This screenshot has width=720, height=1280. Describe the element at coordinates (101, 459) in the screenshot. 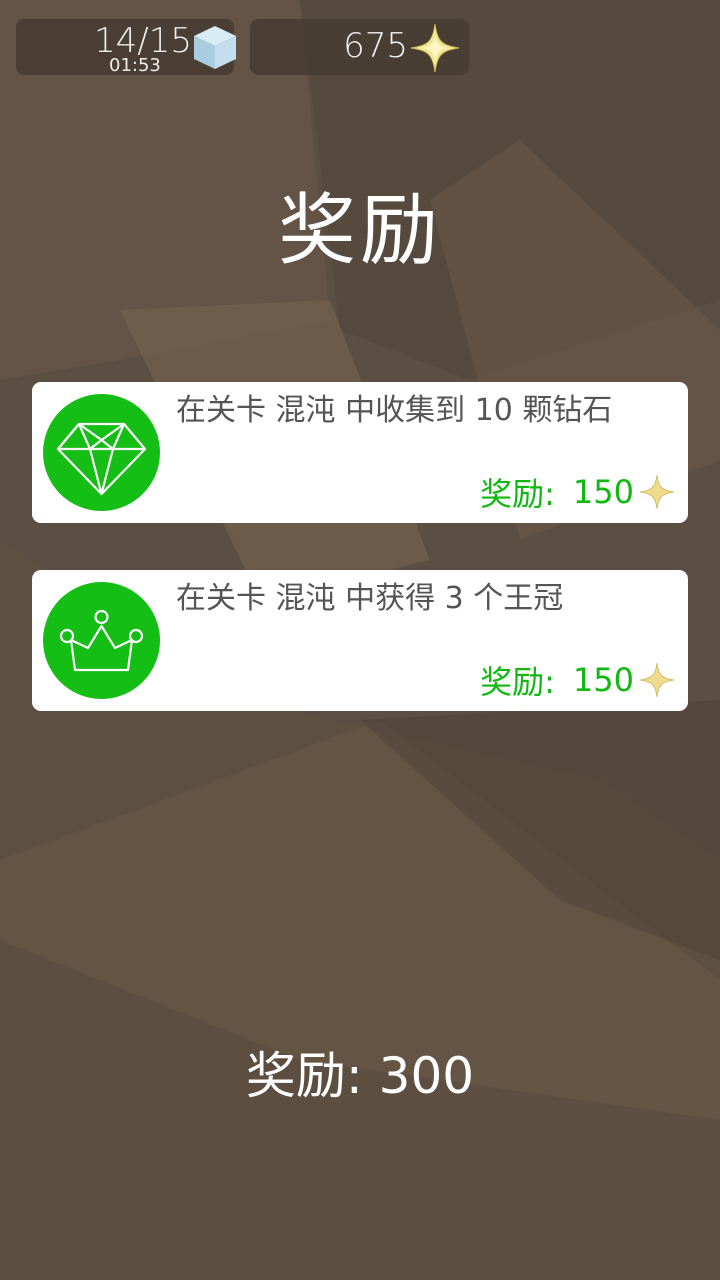

I see `diamond-icon` at that location.